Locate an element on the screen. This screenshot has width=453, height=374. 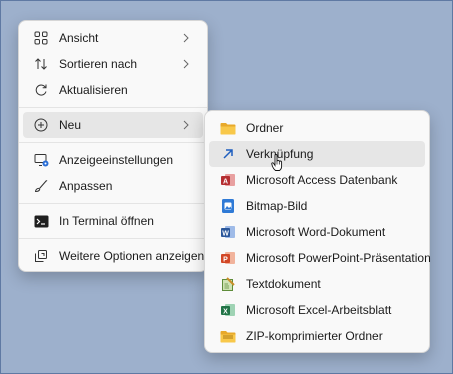
excel-icon: X is located at coordinates (228, 310).